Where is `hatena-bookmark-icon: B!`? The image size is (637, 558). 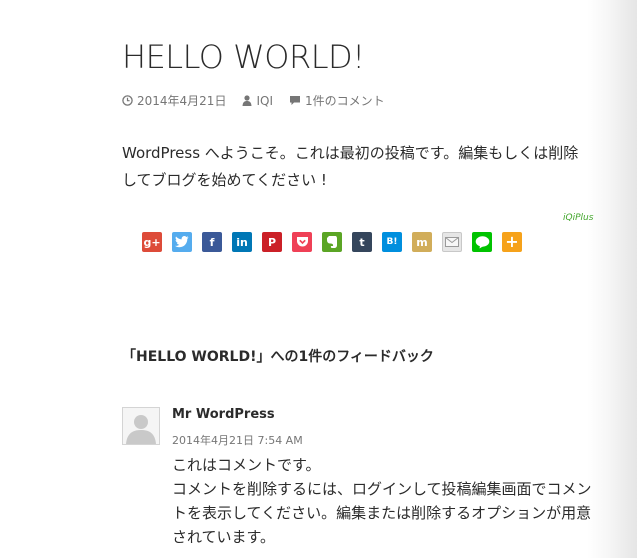
hatena-bookmark-icon: B! is located at coordinates (392, 241).